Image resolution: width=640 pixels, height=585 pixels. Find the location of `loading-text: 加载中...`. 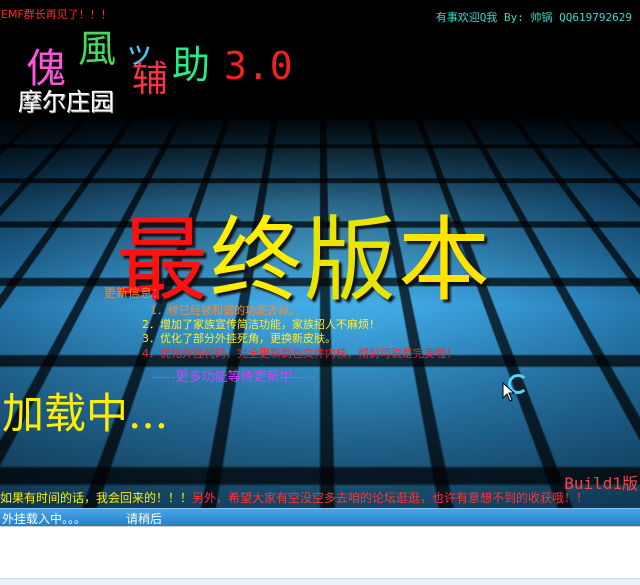

loading-text: 加载中... is located at coordinates (85, 413).